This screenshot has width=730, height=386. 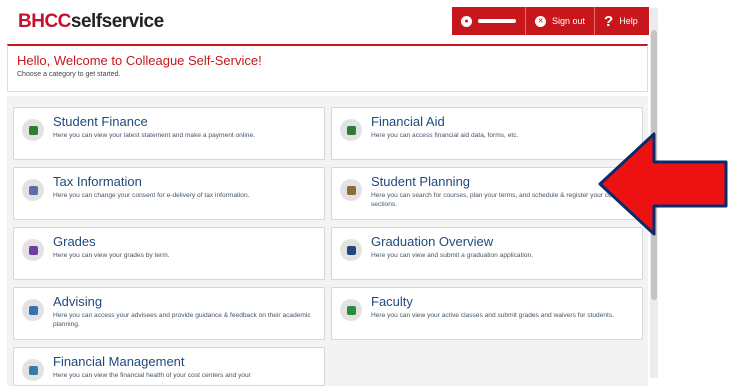 I want to click on pie-chart-icon, so click(x=33, y=370).